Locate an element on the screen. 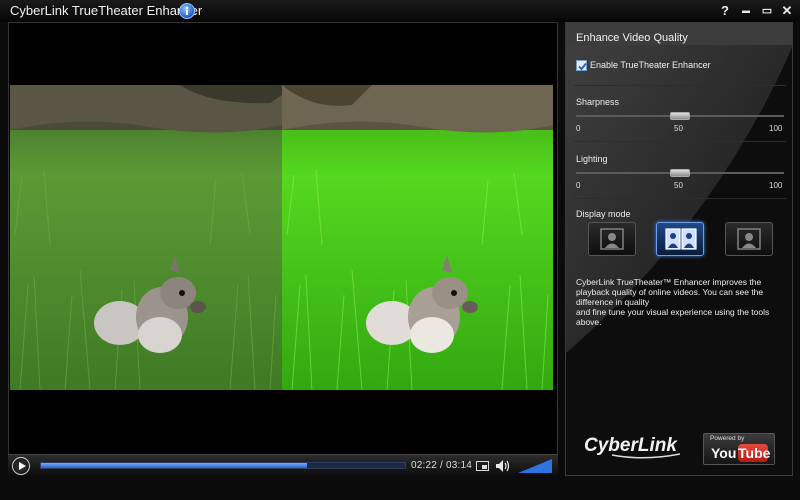  checkbox-icon is located at coordinates (581, 65).